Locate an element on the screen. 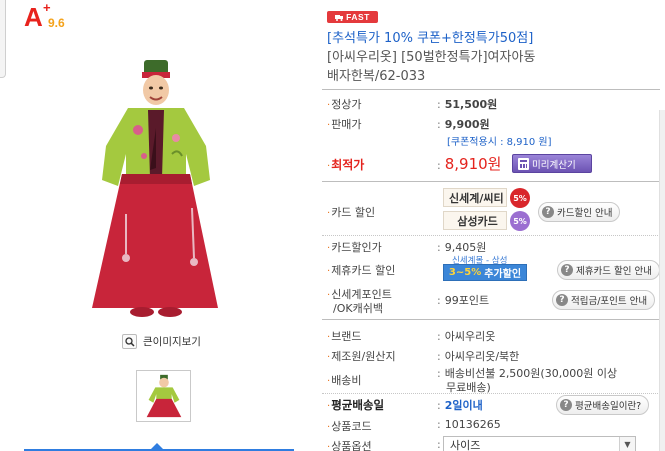 The image size is (665, 451). chevron-down-icon: ▼ is located at coordinates (627, 444).